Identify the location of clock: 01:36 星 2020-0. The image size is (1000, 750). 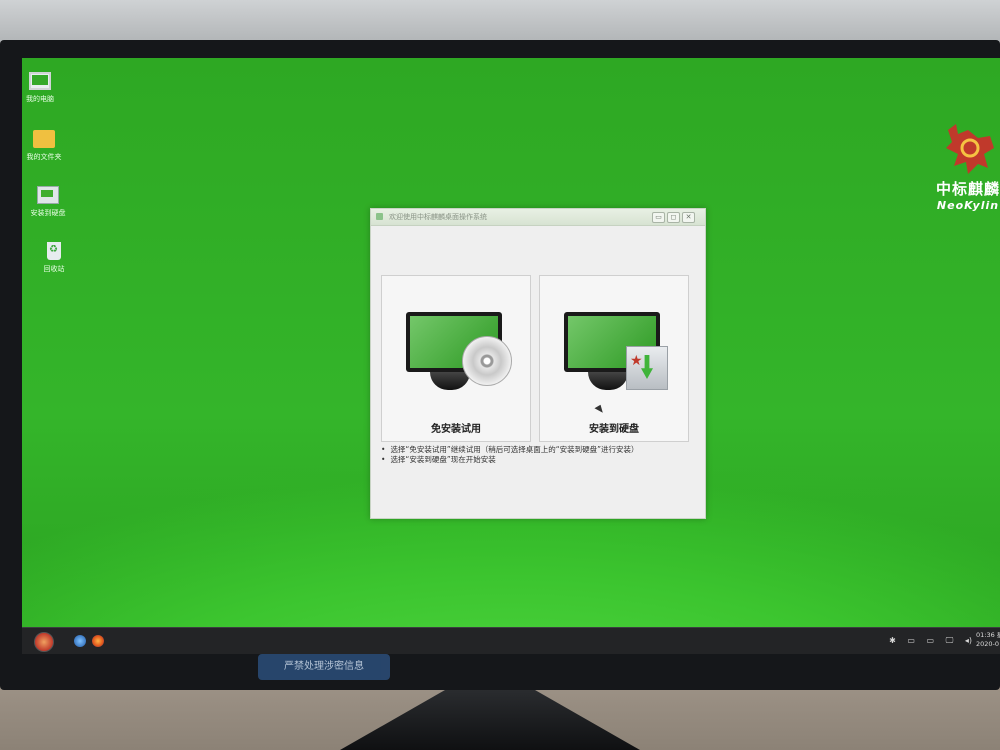
(988, 640).